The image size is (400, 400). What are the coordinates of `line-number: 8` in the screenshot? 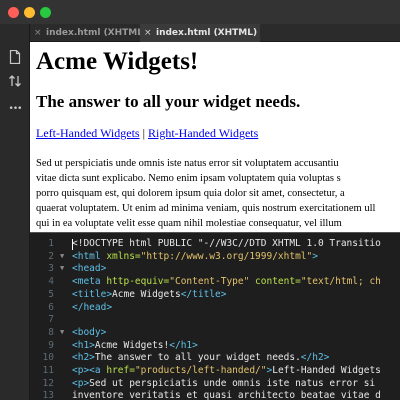 It's located at (51, 332).